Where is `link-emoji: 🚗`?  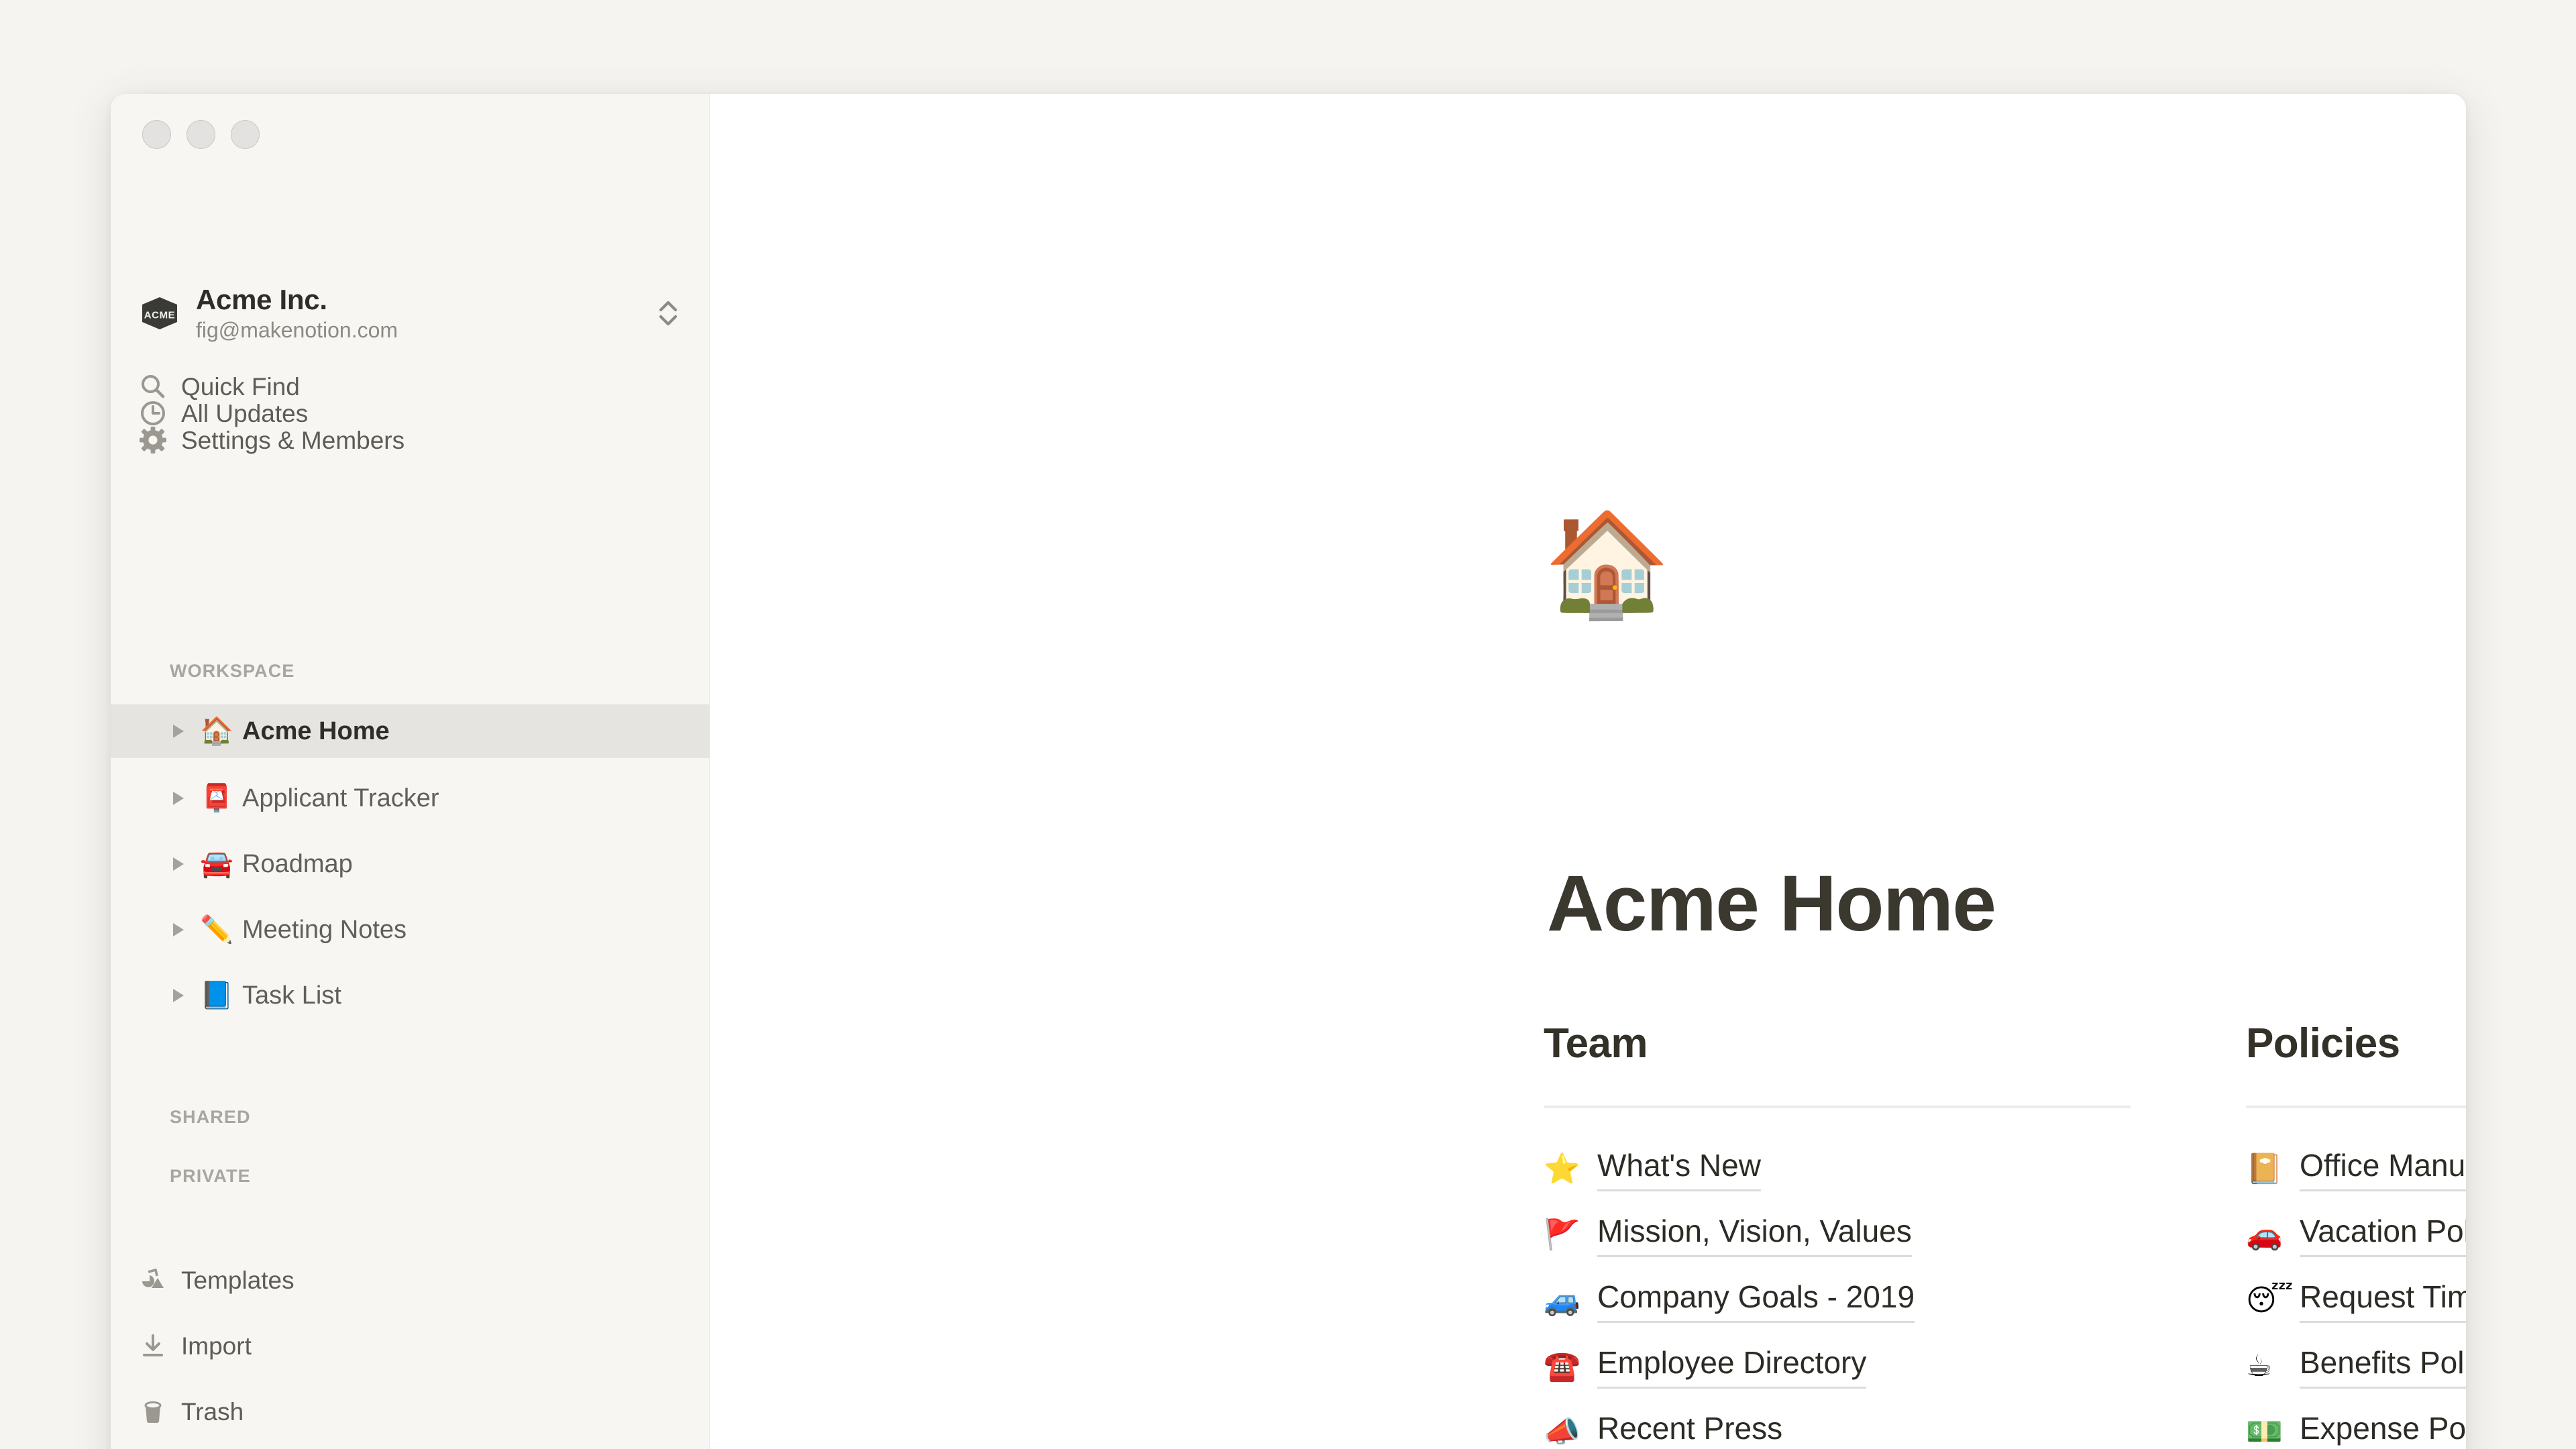
link-emoji: 🚗 is located at coordinates (2264, 1235).